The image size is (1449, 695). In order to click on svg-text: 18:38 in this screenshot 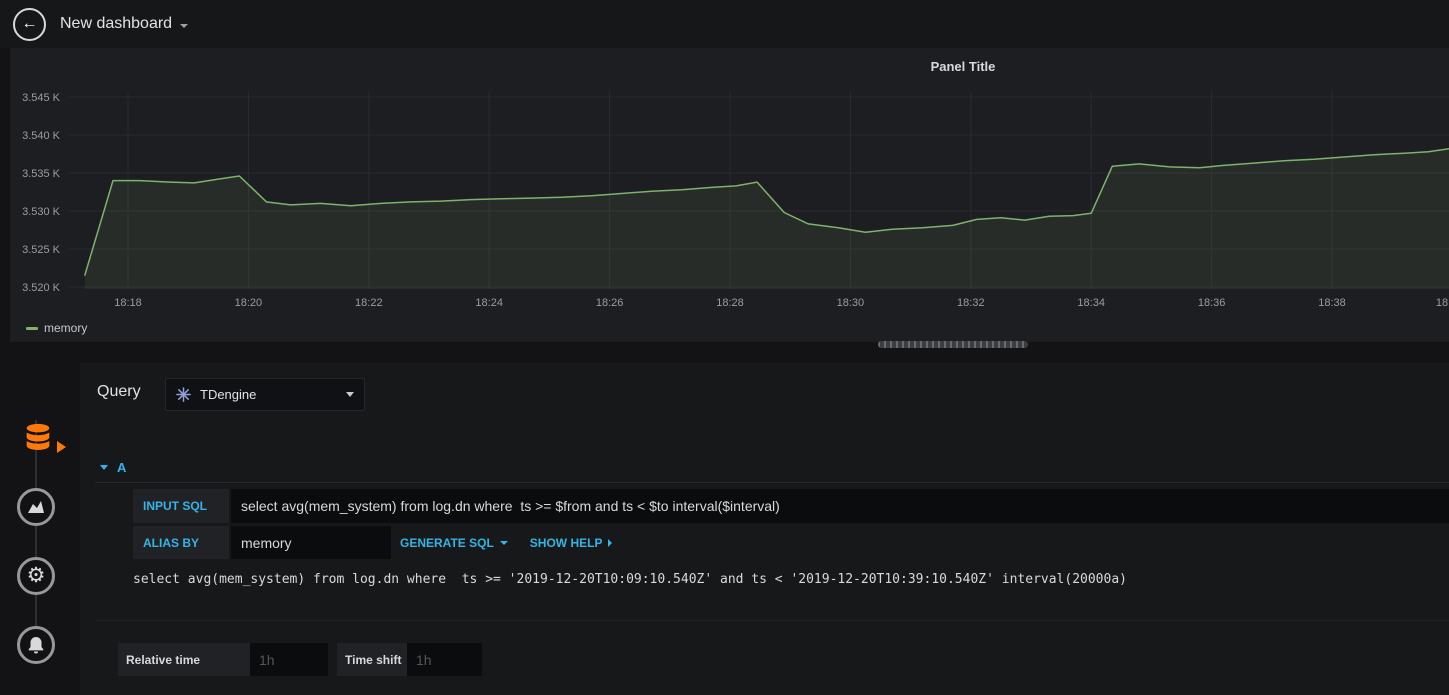, I will do `click(1332, 303)`.